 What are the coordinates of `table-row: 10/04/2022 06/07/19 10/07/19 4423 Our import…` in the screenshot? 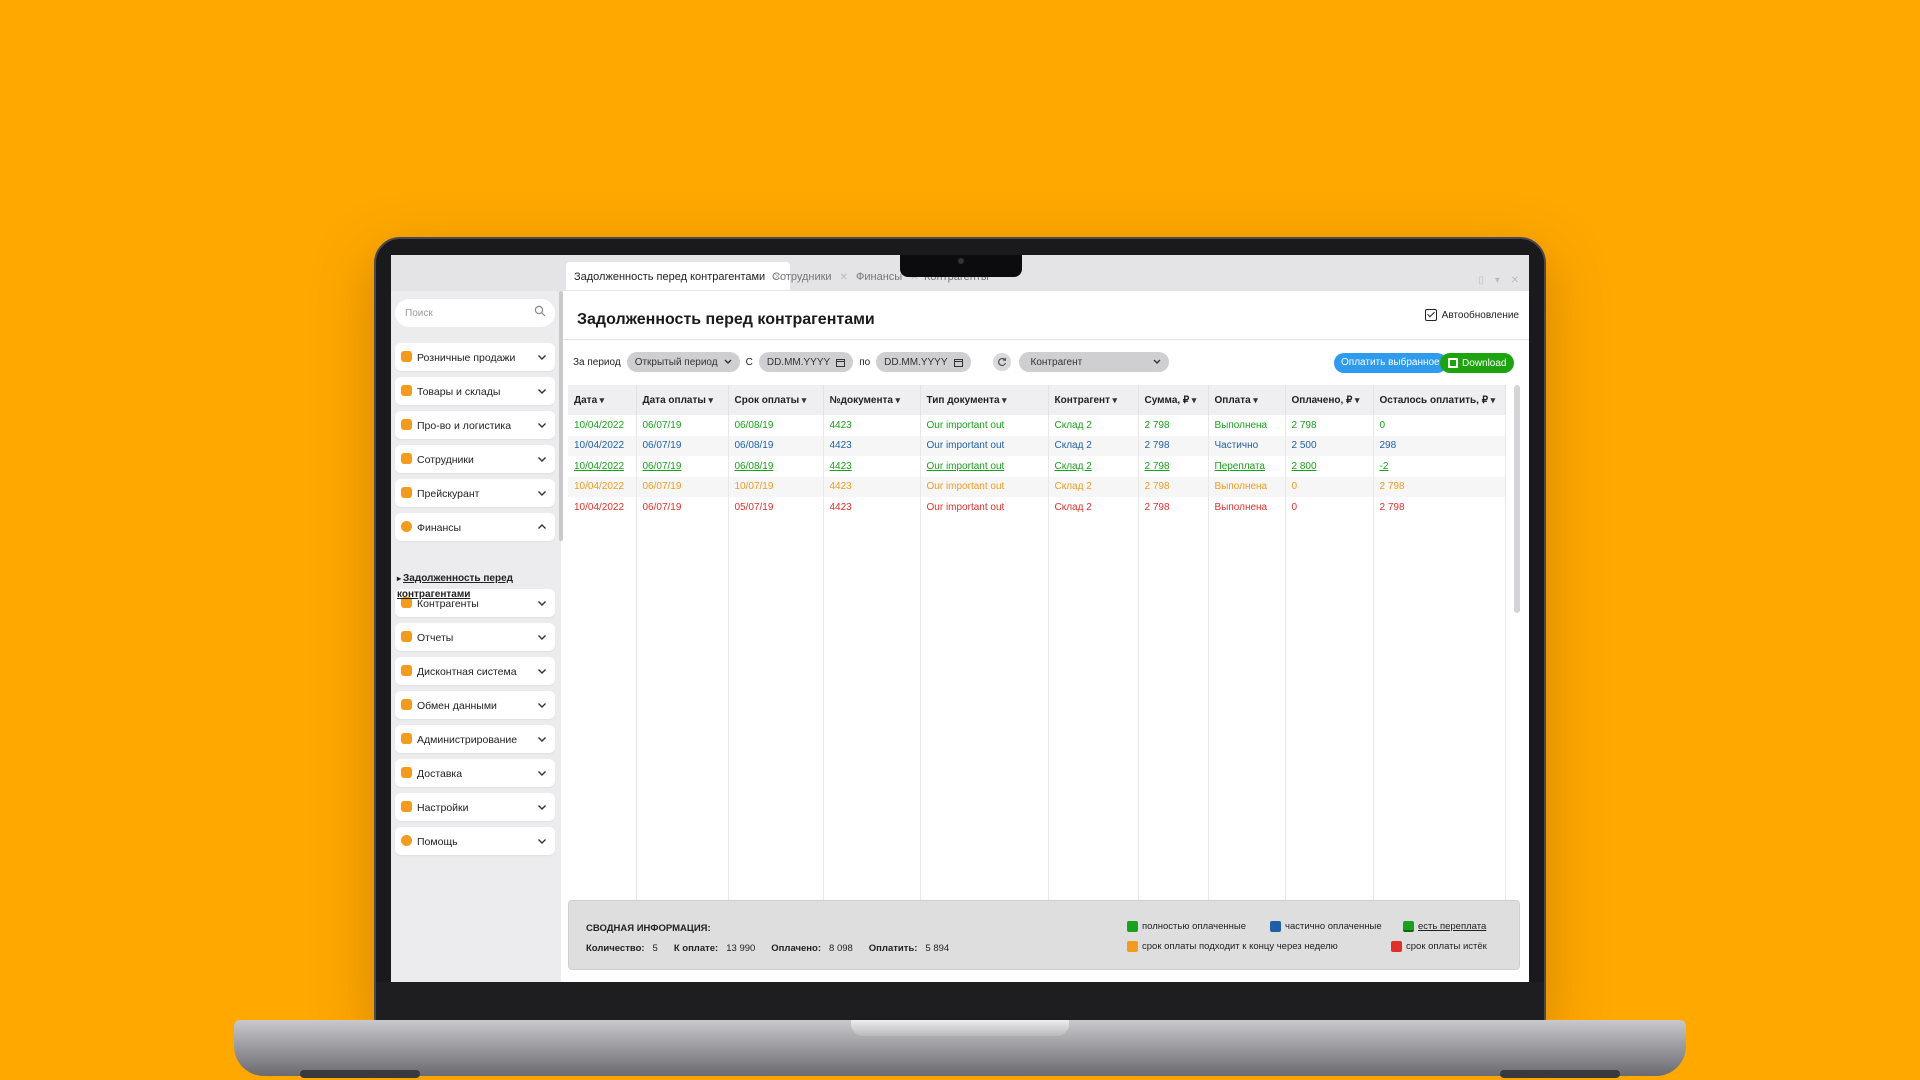 It's located at (1037, 486).